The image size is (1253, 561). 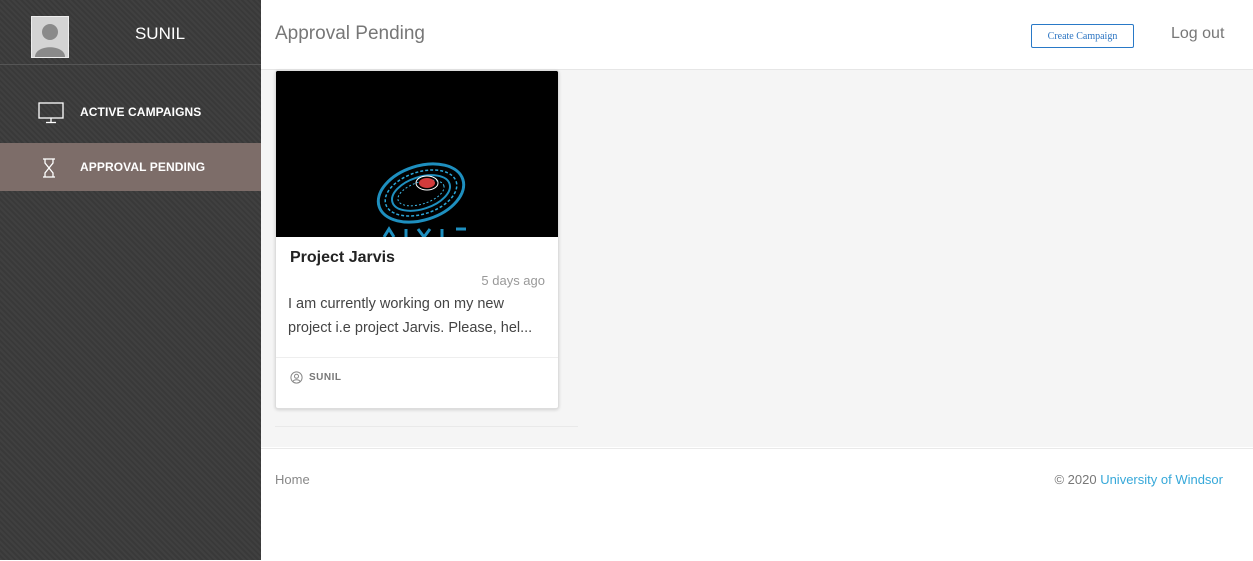 I want to click on user-name: SUNIL, so click(x=160, y=33).